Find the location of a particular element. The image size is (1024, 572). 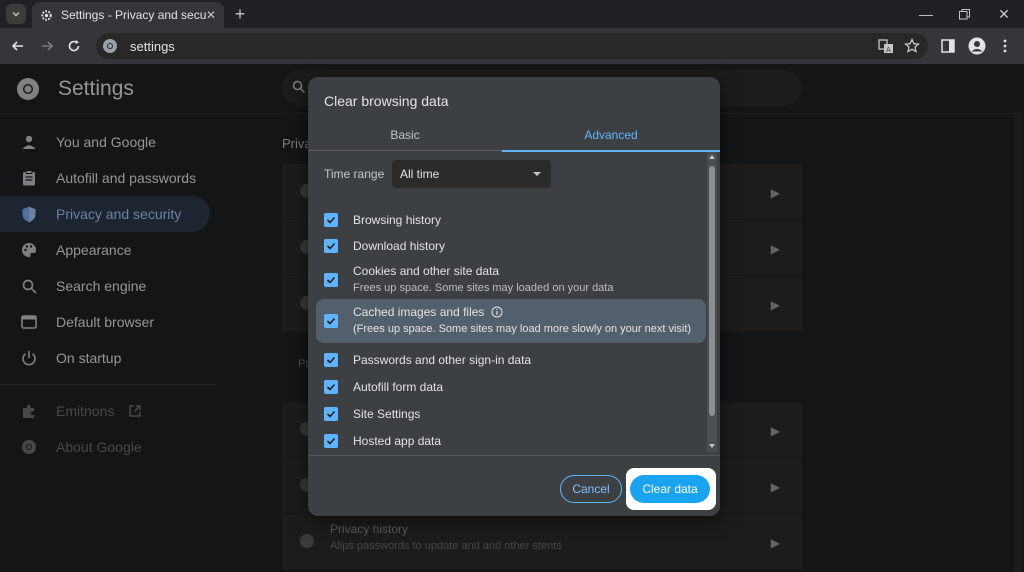

translate-icon: A is located at coordinates (885, 46).